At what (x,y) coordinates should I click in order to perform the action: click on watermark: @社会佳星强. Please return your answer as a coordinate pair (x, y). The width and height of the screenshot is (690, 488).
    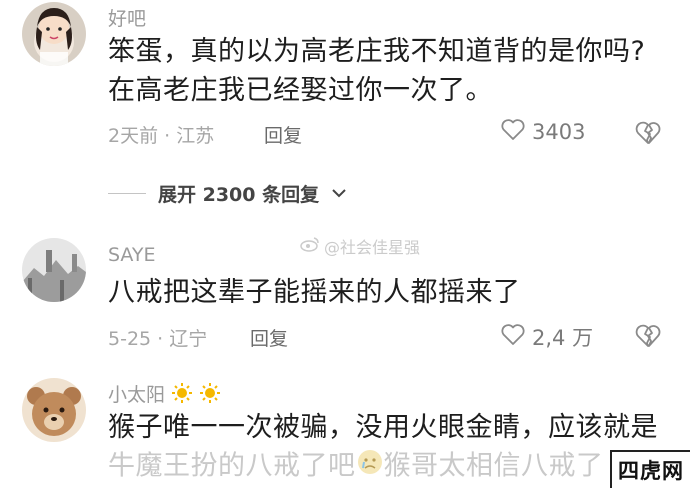
    Looking at the image, I should click on (360, 246).